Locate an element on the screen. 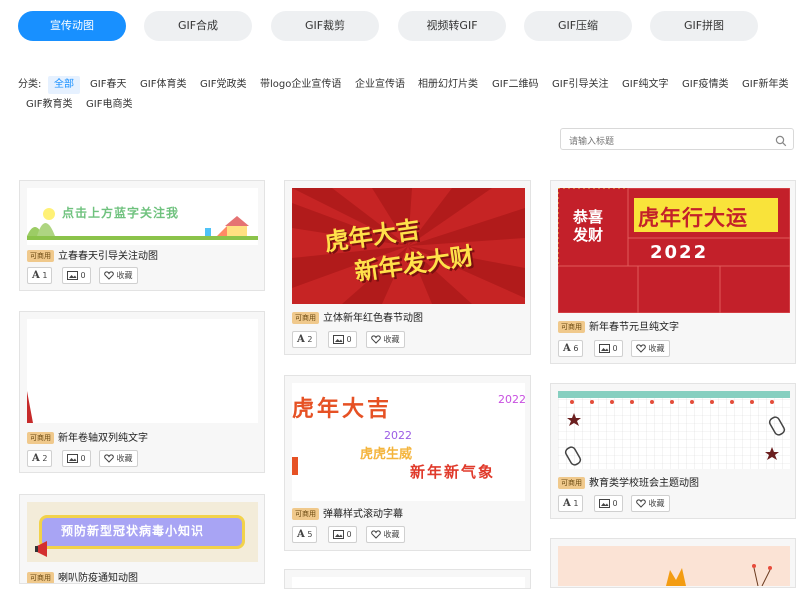  template-card: 虎年大吉 新年发大财 可商用 立体新年红色春节动图 A 2 0 收藏 is located at coordinates (407, 267).